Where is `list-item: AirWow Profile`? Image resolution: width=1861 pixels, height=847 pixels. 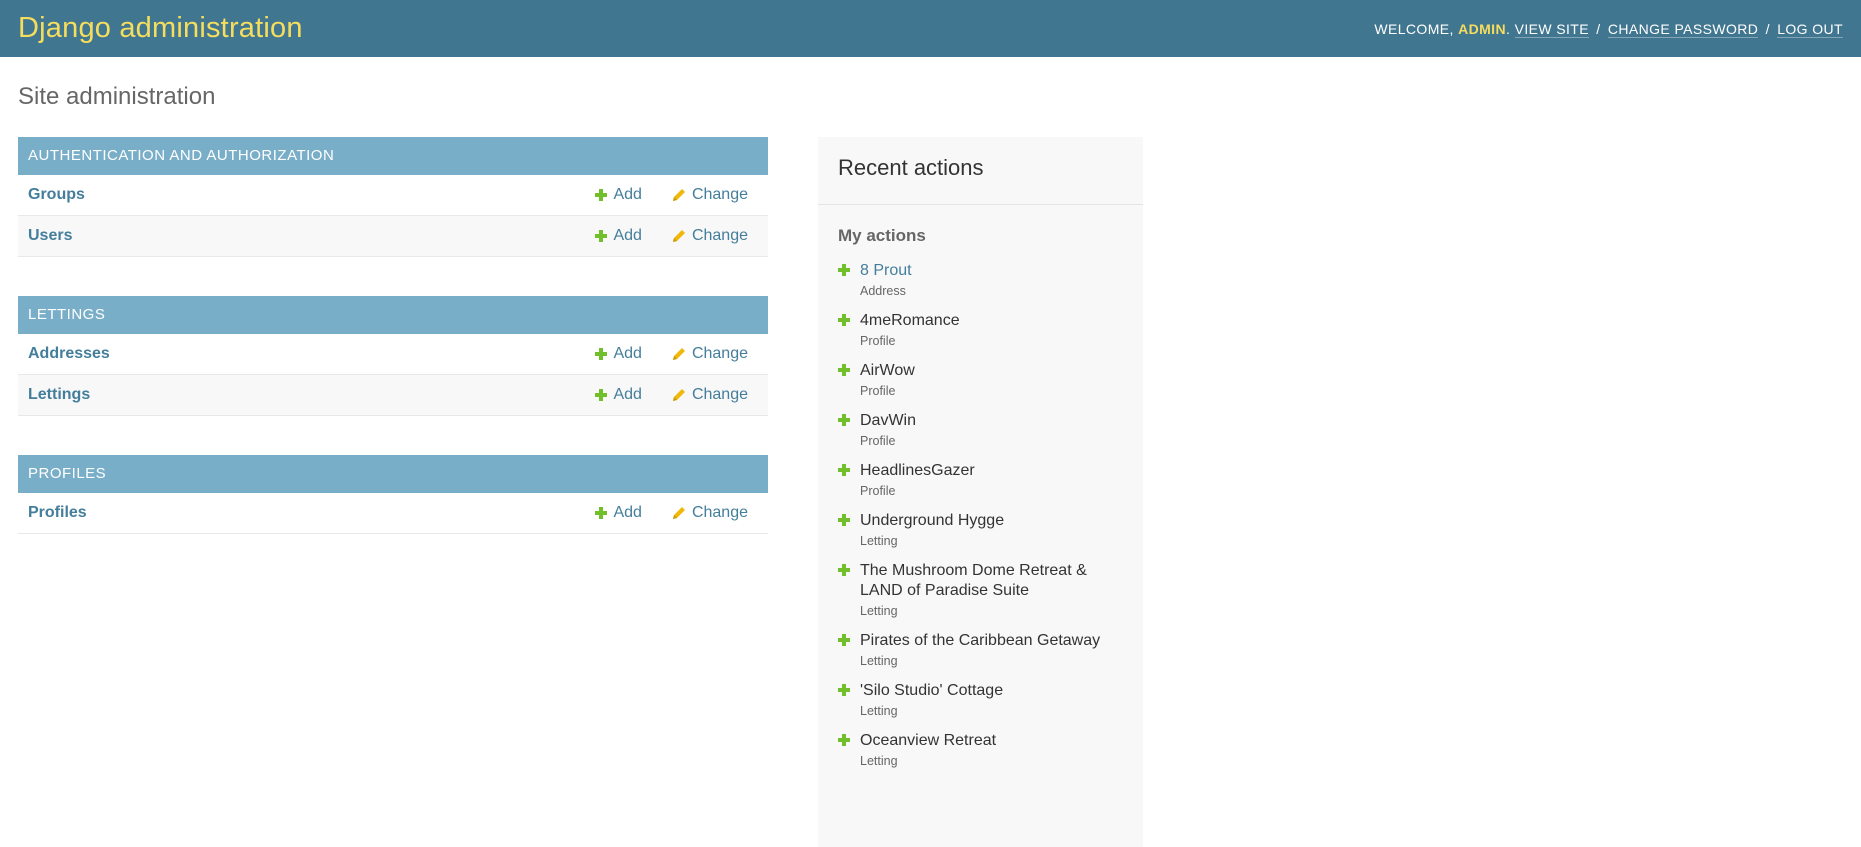
list-item: AirWow Profile is located at coordinates (980, 380).